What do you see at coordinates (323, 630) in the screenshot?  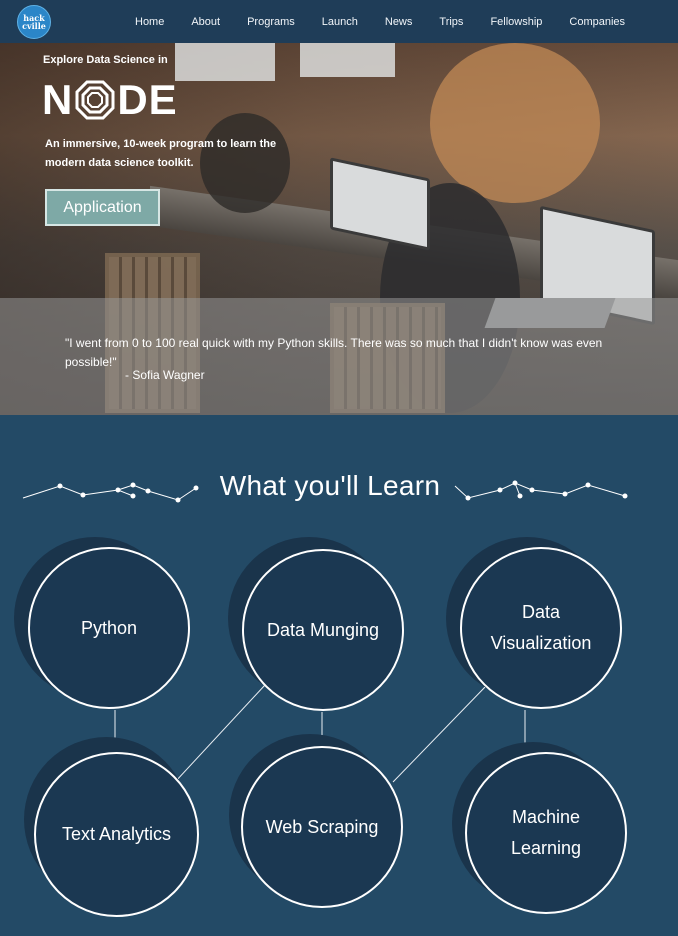 I see `topic-data-munging: Data Munging` at bounding box center [323, 630].